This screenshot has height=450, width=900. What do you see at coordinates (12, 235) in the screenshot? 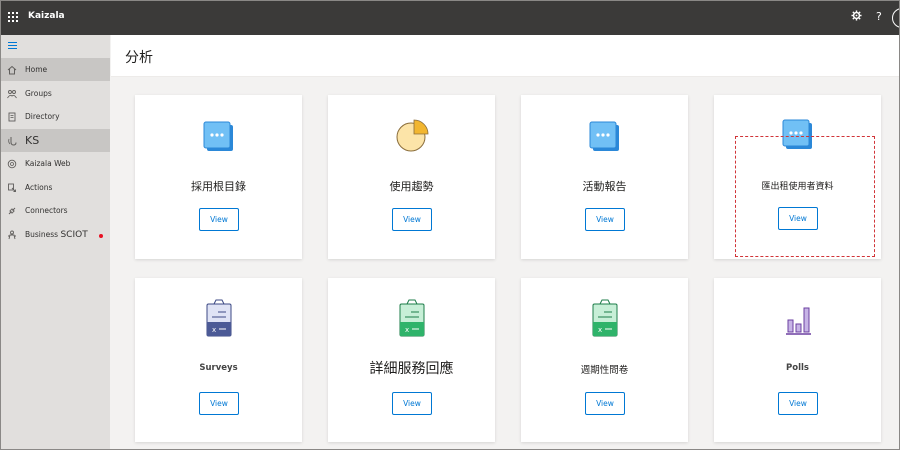
I see `business-icon` at bounding box center [12, 235].